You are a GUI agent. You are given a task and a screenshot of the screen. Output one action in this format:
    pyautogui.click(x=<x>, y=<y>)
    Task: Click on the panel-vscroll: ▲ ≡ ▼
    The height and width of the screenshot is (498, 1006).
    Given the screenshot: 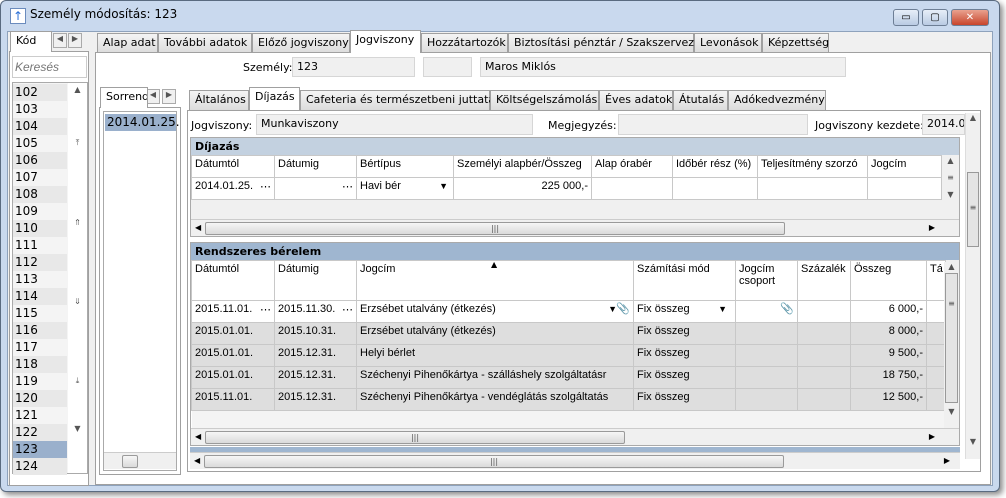 What is the action you would take?
    pyautogui.click(x=972, y=286)
    